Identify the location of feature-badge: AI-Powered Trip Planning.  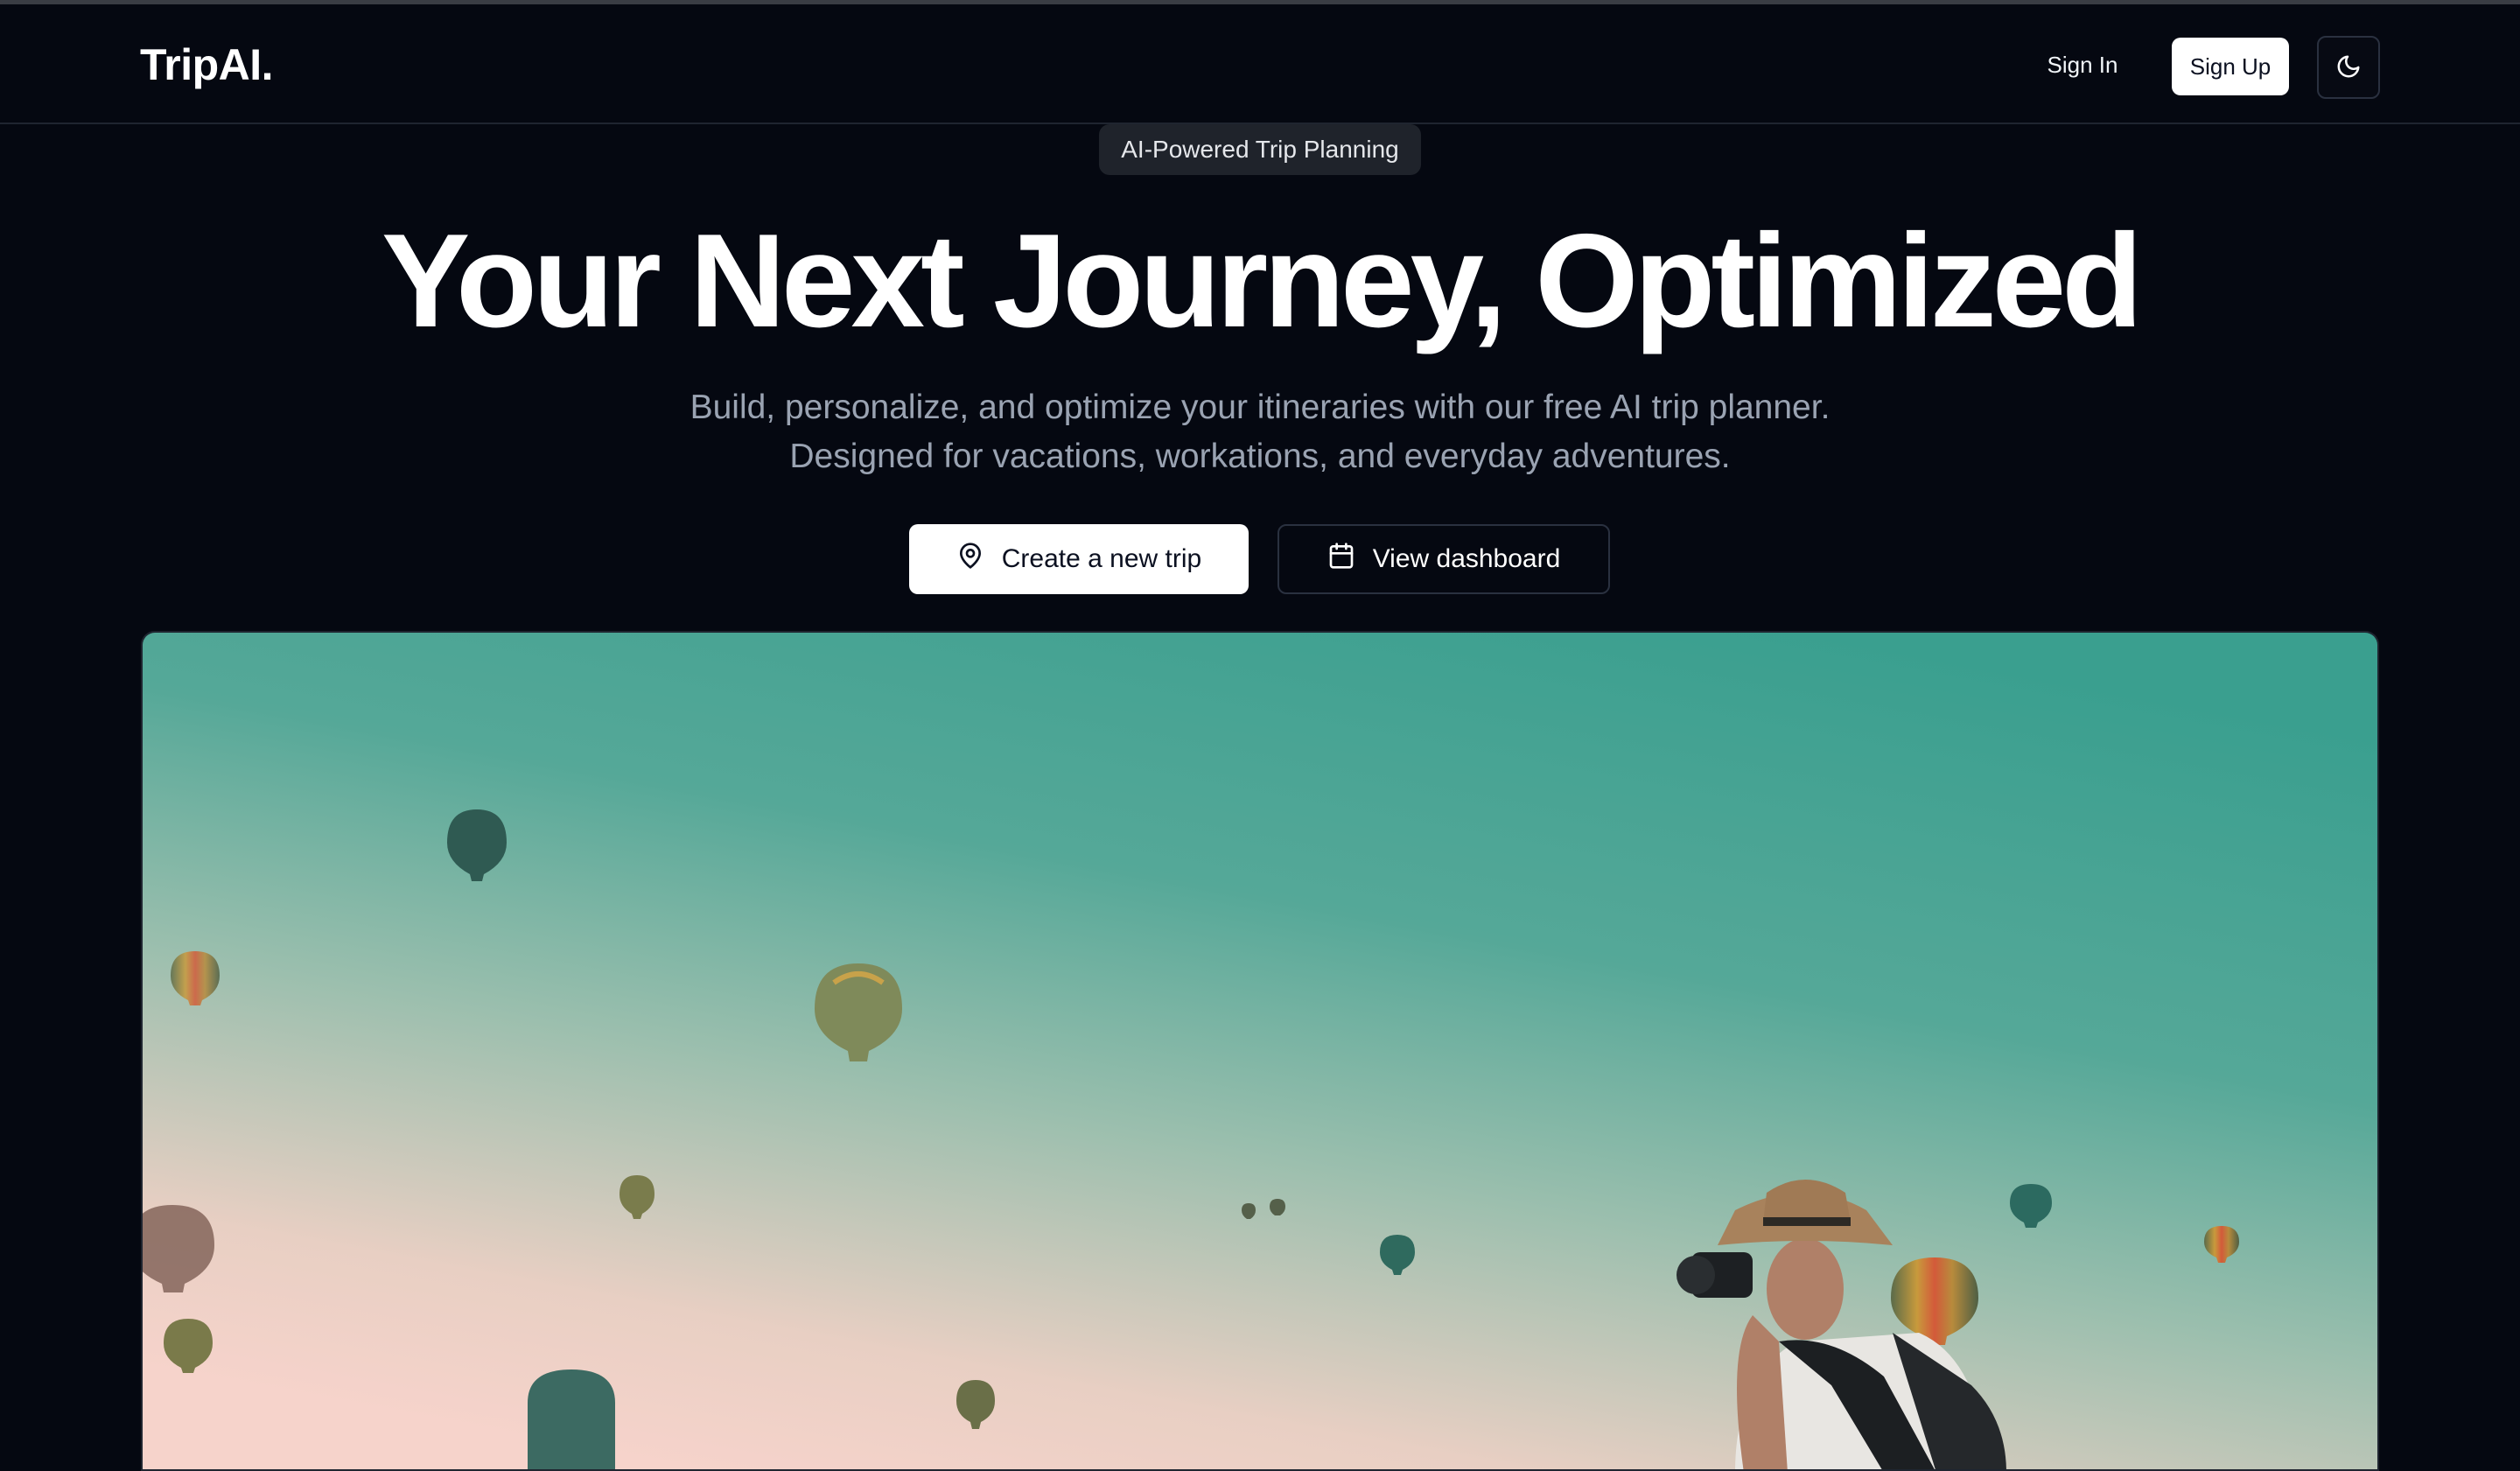
(1260, 149).